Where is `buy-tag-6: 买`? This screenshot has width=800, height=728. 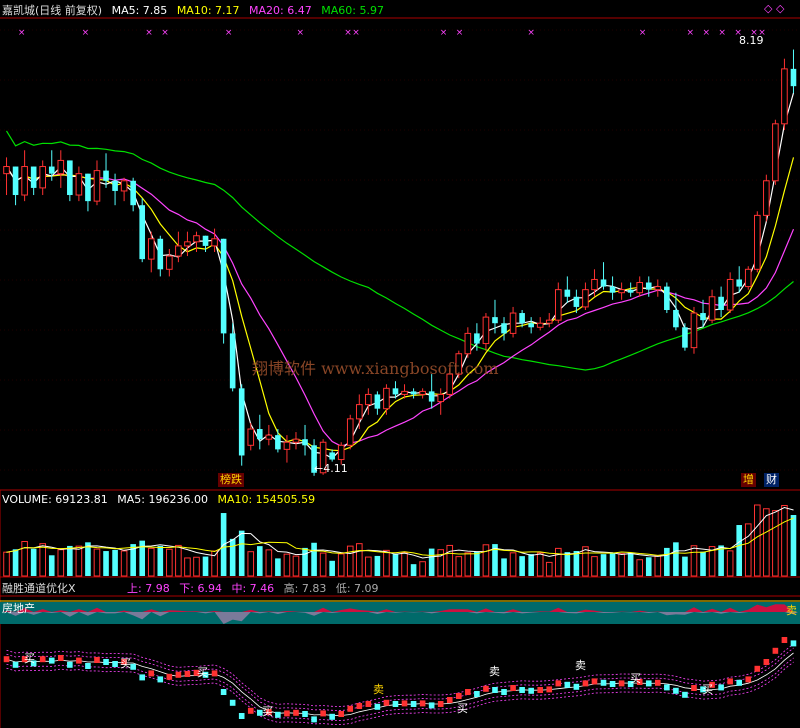 buy-tag-6: 买 is located at coordinates (635, 678).